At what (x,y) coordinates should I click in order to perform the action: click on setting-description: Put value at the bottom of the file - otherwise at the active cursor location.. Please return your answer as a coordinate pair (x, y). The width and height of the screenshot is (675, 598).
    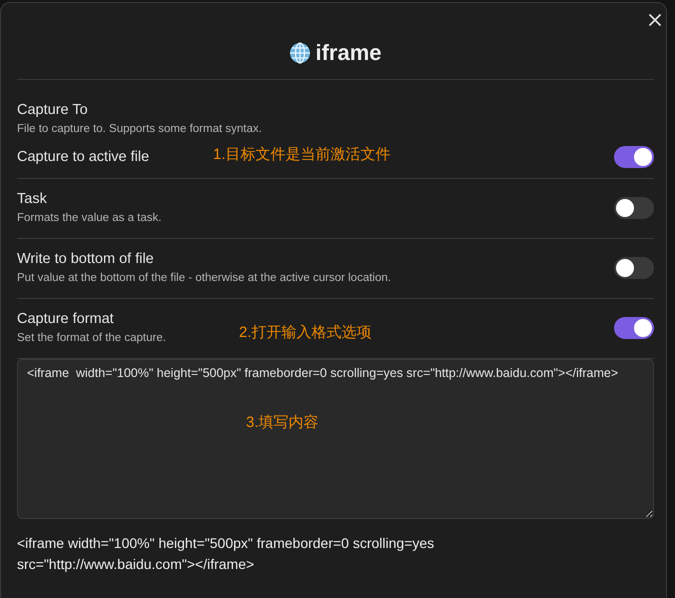
    Looking at the image, I should click on (204, 278).